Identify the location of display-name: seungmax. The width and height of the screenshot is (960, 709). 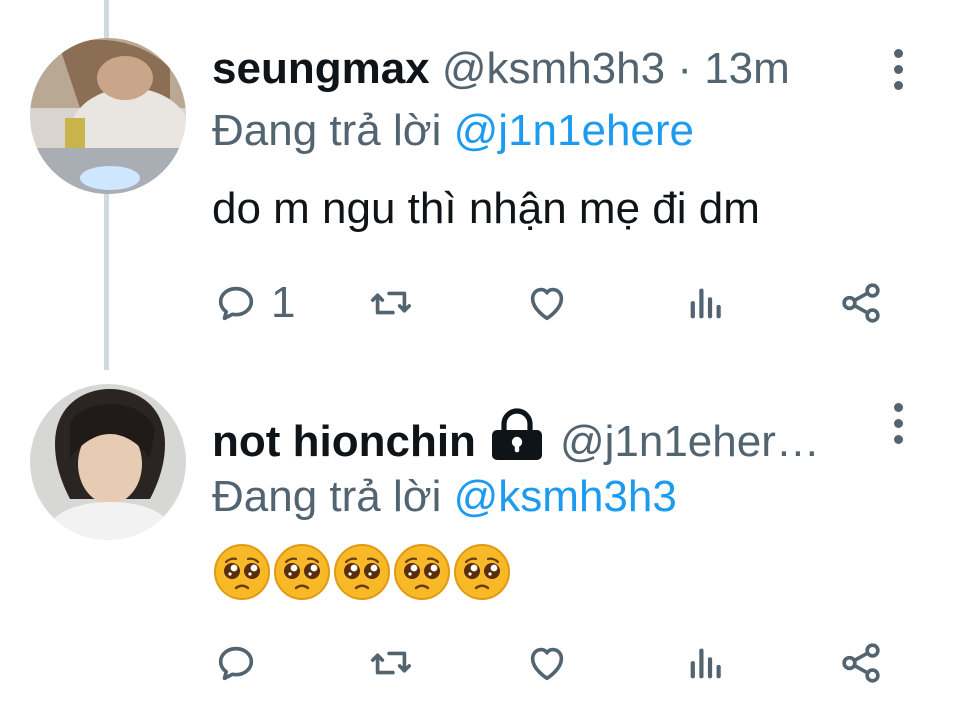
(321, 68).